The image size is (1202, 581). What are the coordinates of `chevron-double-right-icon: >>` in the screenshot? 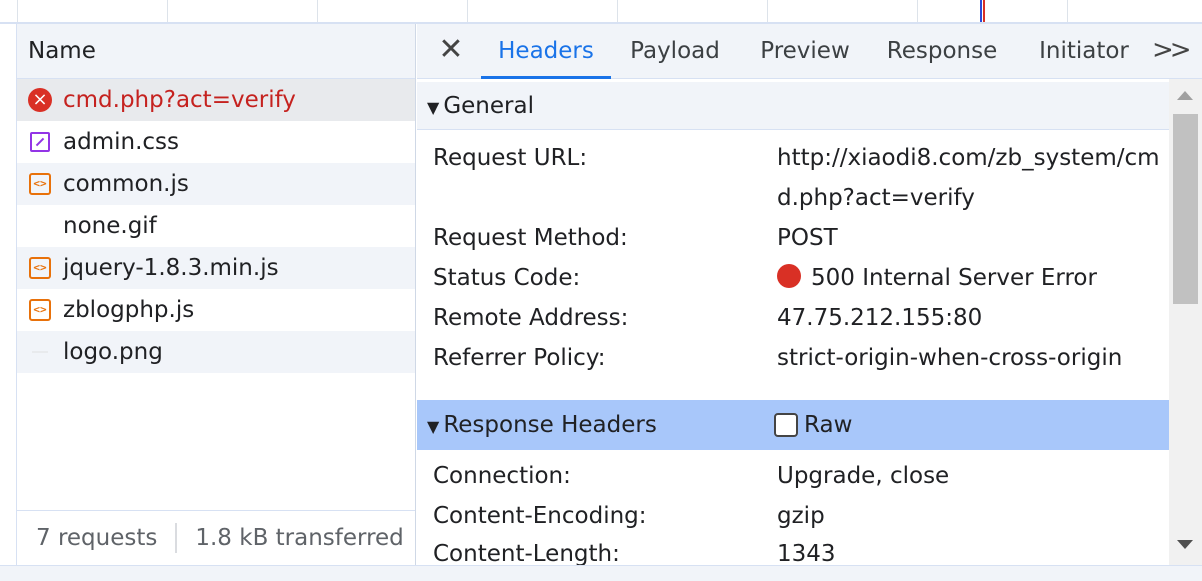 It's located at (1172, 51).